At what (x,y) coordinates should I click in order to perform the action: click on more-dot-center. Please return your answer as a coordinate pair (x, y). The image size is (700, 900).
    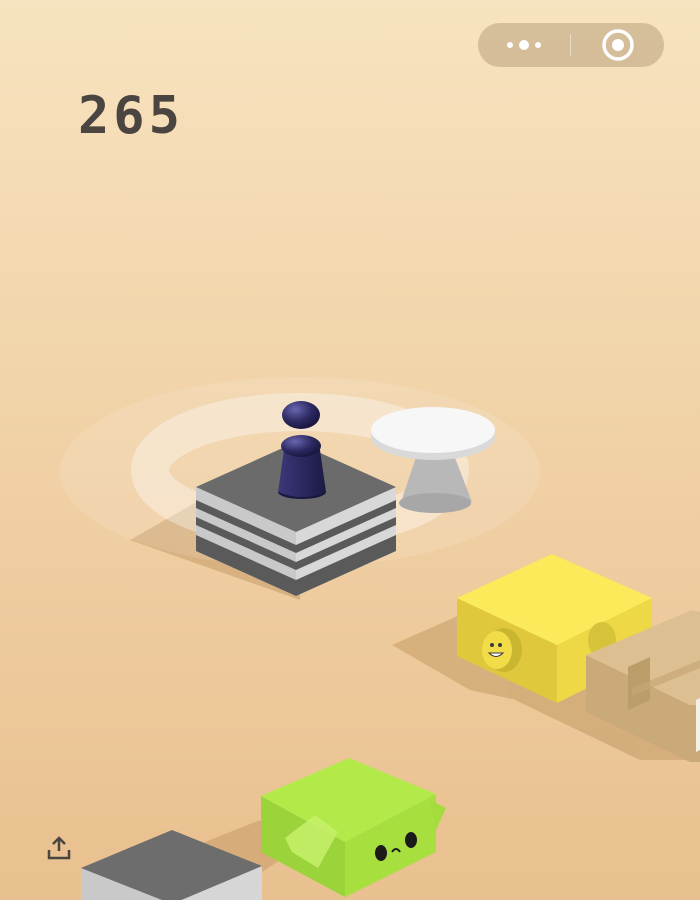
    Looking at the image, I should click on (524, 45).